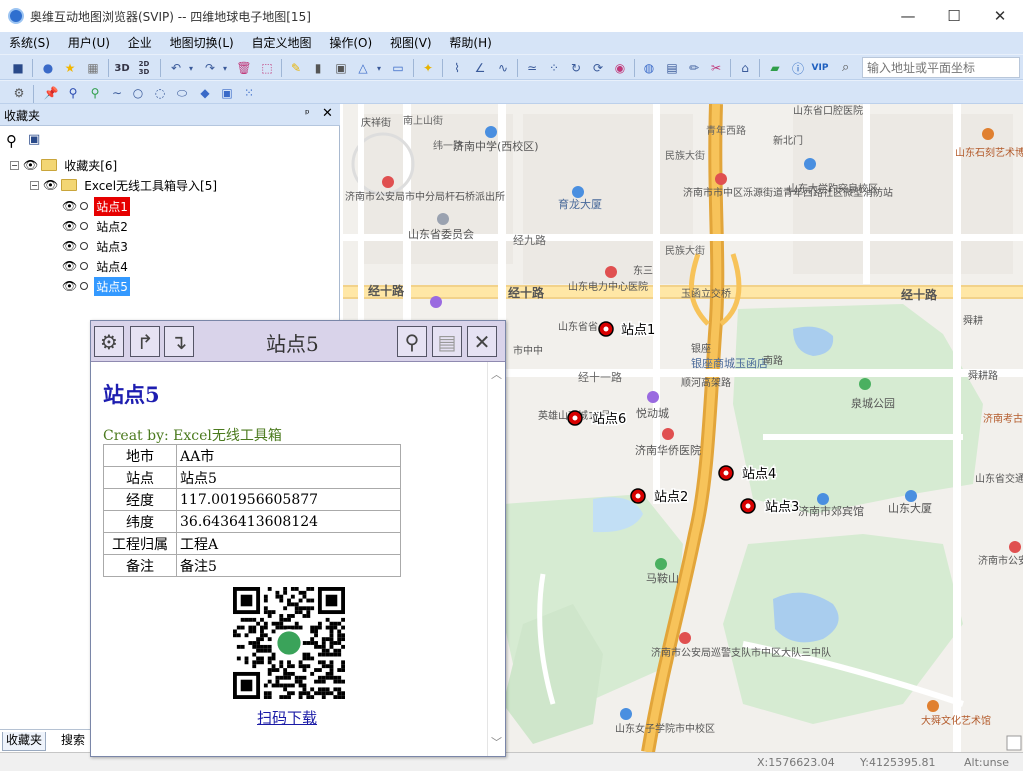 Image resolution: width=1023 pixels, height=771 pixels. Describe the element at coordinates (96, 246) in the screenshot. I see `tree-item-site3: 👁 站点3` at that location.